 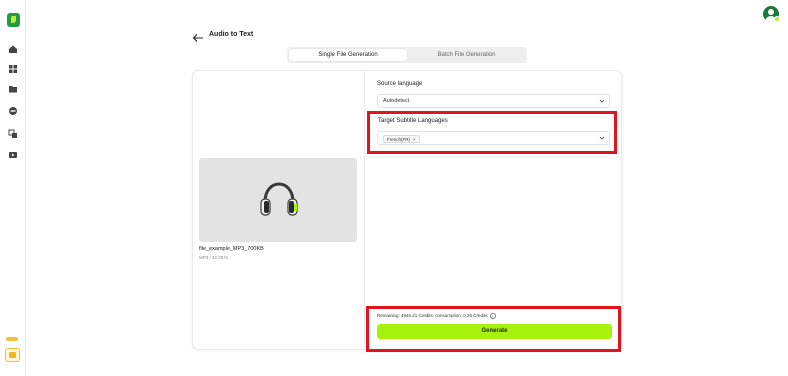 I want to click on target-languages-highlight, so click(x=492, y=132).